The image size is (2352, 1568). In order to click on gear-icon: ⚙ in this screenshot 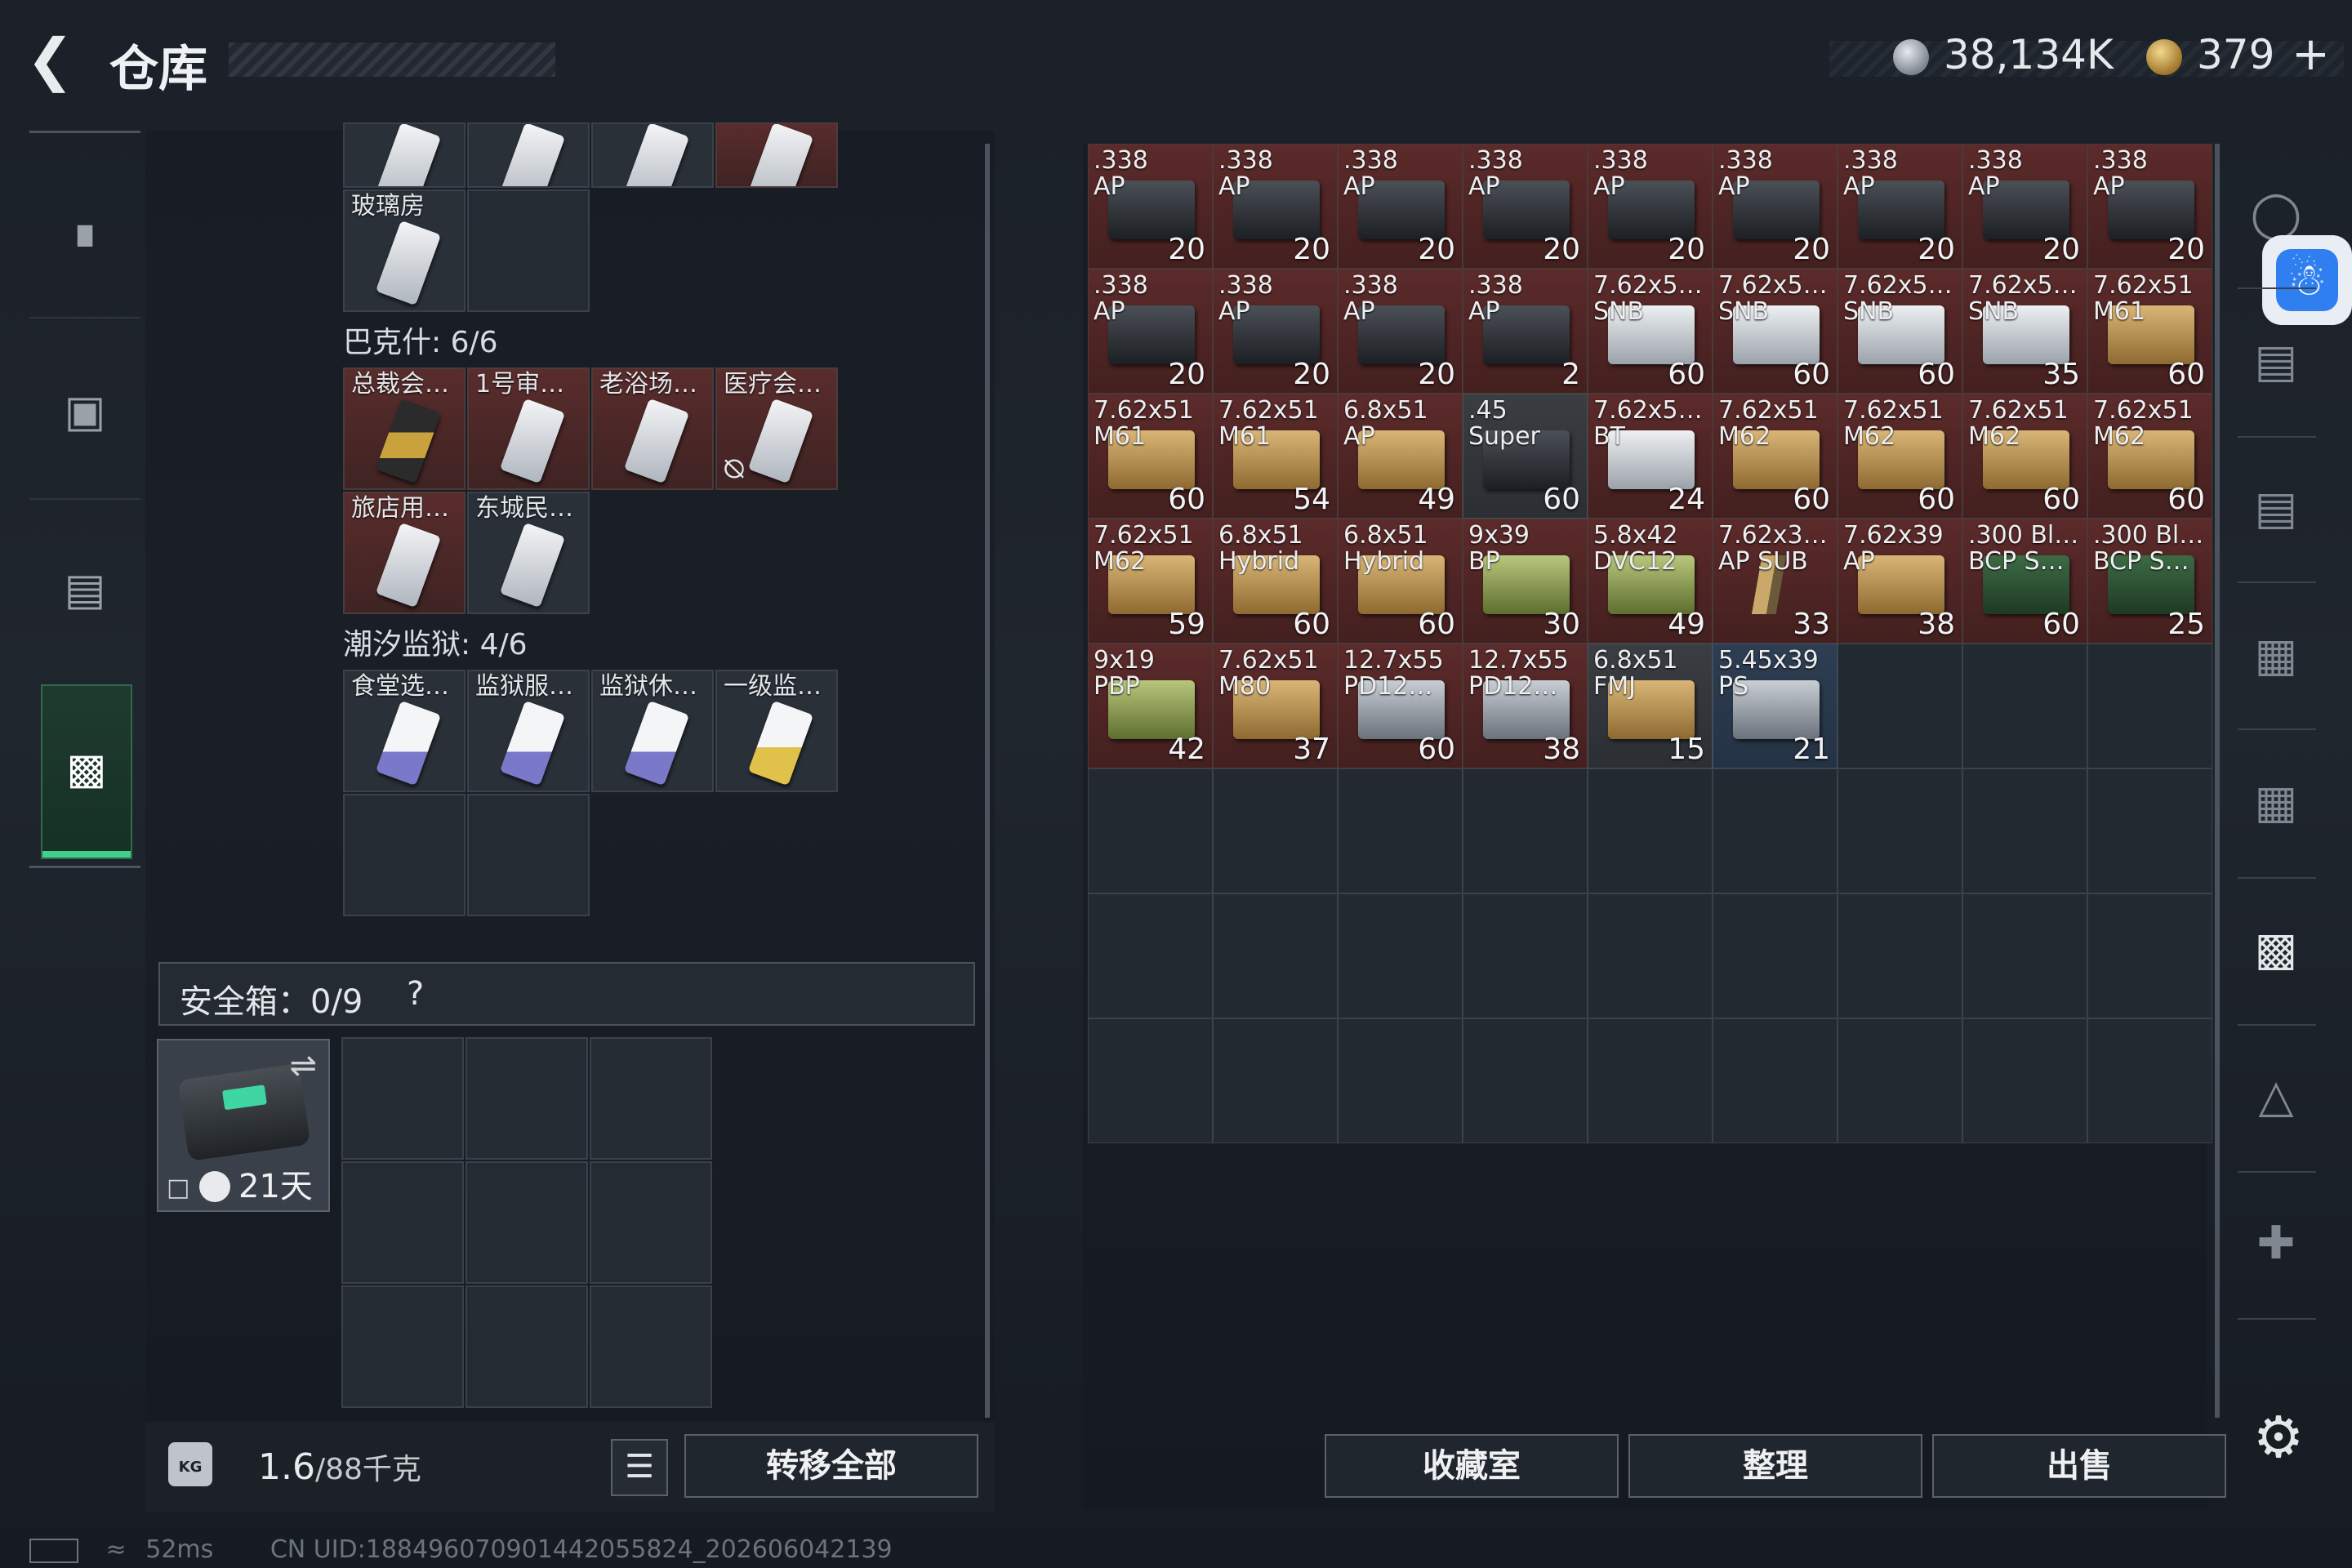, I will do `click(2278, 1437)`.